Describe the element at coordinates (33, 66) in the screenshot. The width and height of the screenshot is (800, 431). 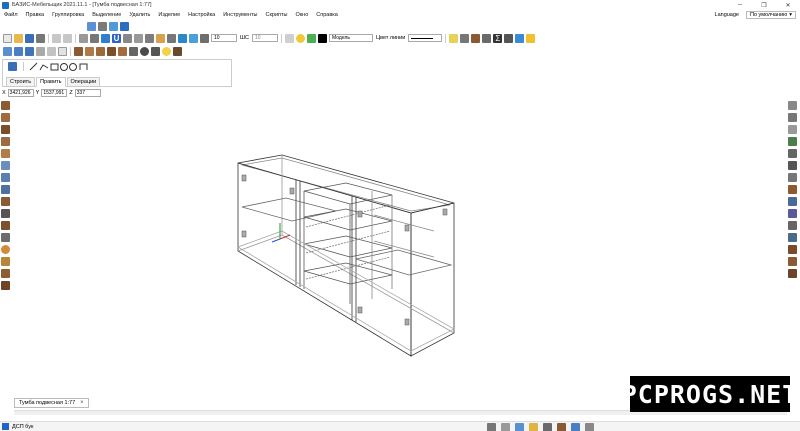
I see `line-tool-icon` at that location.